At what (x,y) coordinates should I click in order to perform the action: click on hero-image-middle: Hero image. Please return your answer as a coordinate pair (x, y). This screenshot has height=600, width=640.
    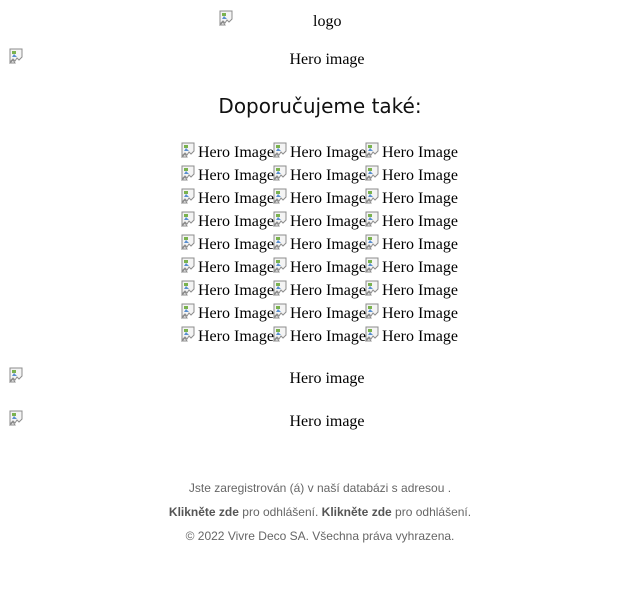
    Looking at the image, I should click on (320, 378).